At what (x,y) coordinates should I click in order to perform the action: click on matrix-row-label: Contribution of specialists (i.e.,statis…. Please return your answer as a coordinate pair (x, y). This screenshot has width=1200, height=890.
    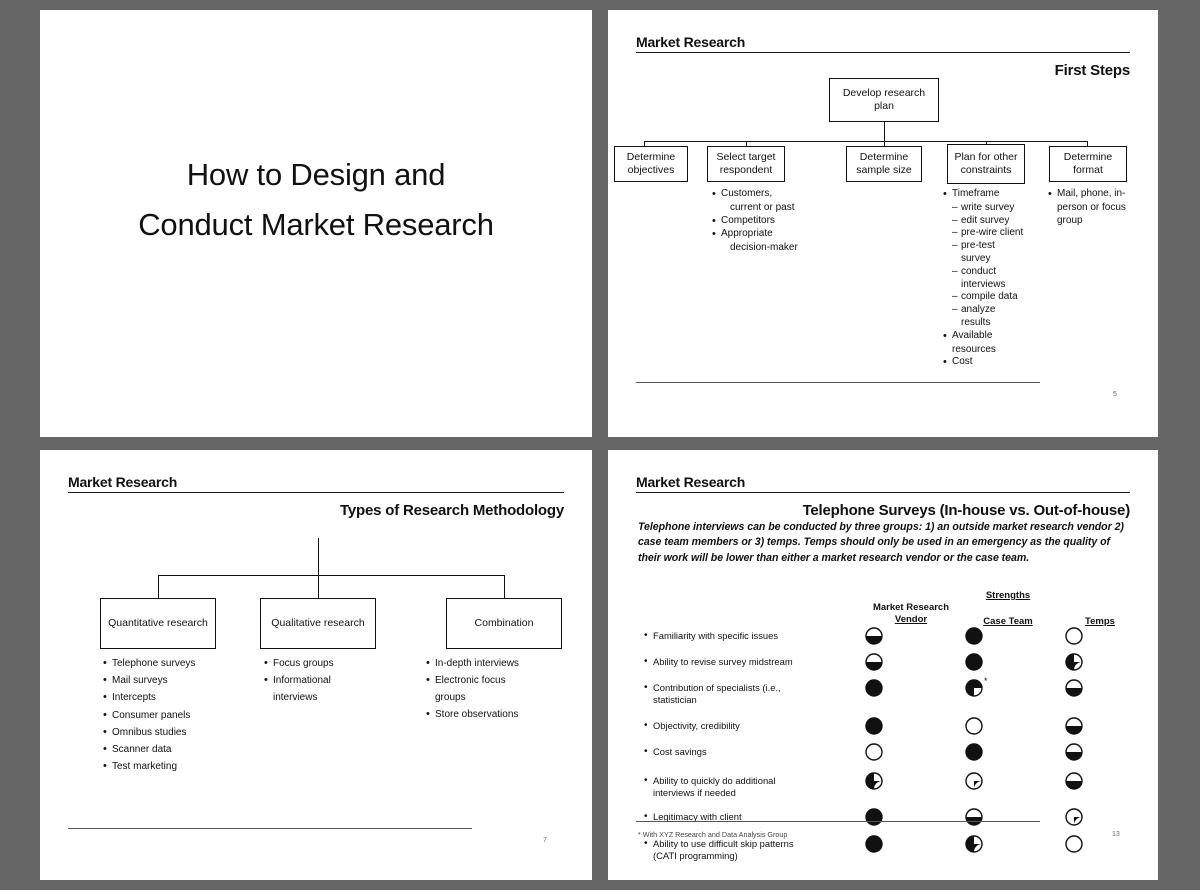
    Looking at the image, I should click on (753, 693).